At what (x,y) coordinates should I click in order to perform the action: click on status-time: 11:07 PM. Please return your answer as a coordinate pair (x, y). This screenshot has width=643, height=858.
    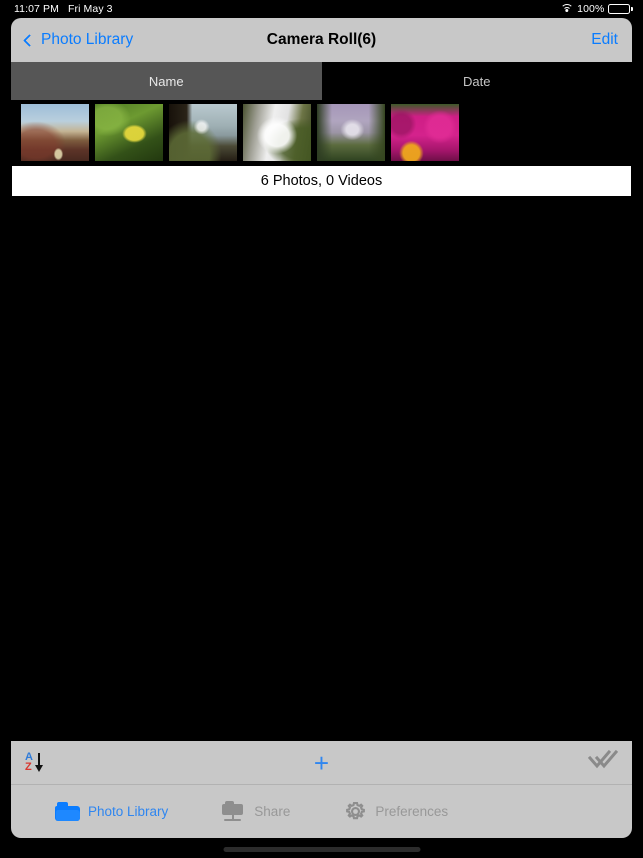
    Looking at the image, I should click on (36, 9).